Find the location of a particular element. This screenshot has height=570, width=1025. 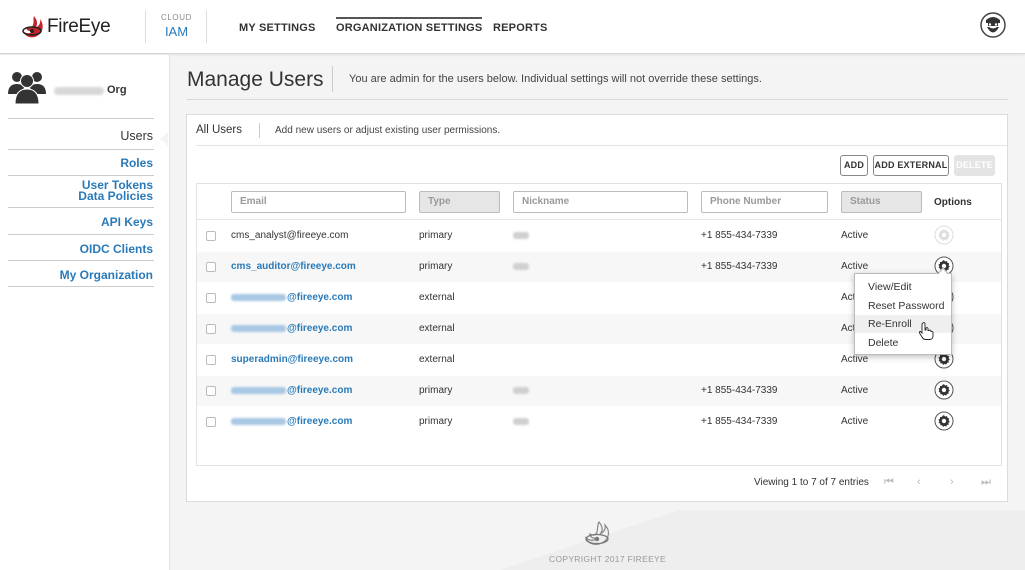

org-name: Org is located at coordinates (117, 90).